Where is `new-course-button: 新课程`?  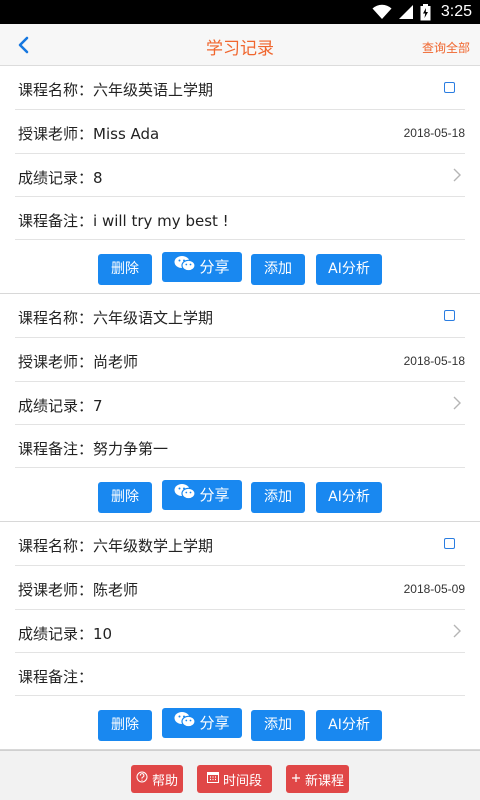 new-course-button: 新课程 is located at coordinates (317, 779).